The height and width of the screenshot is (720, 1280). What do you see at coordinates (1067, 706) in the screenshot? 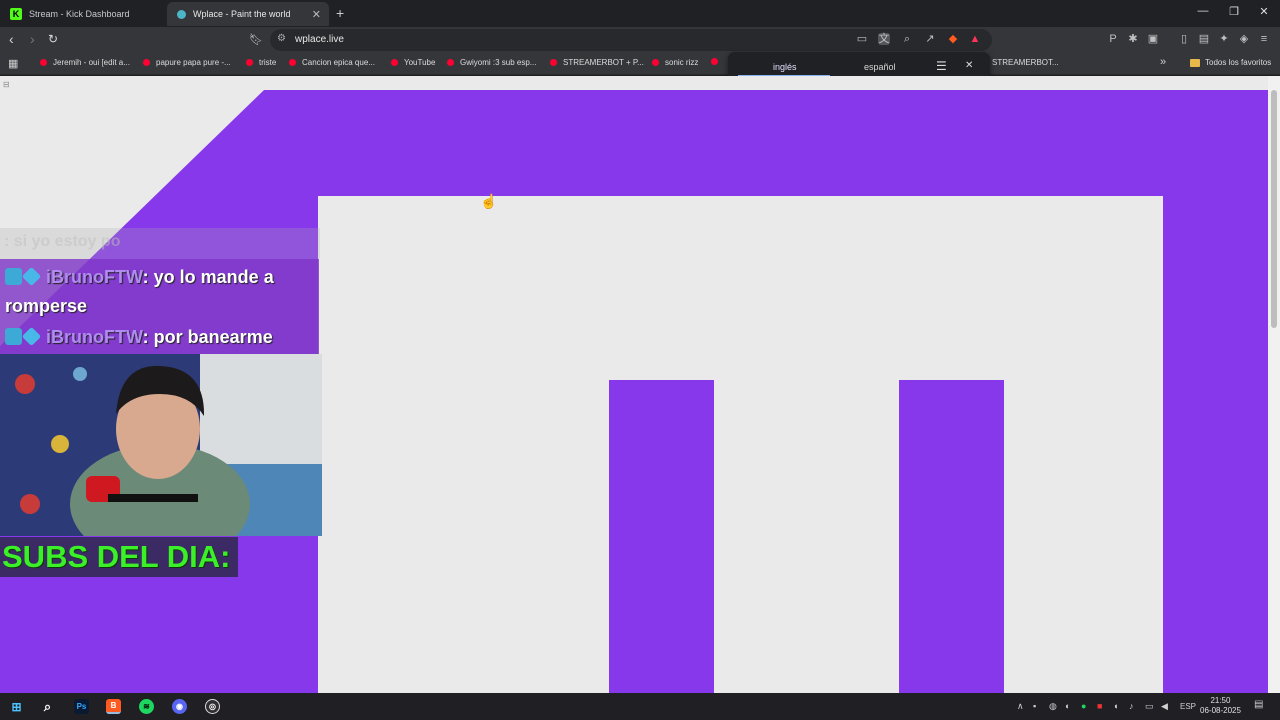
I see `steam-icon: ◐` at bounding box center [1067, 706].